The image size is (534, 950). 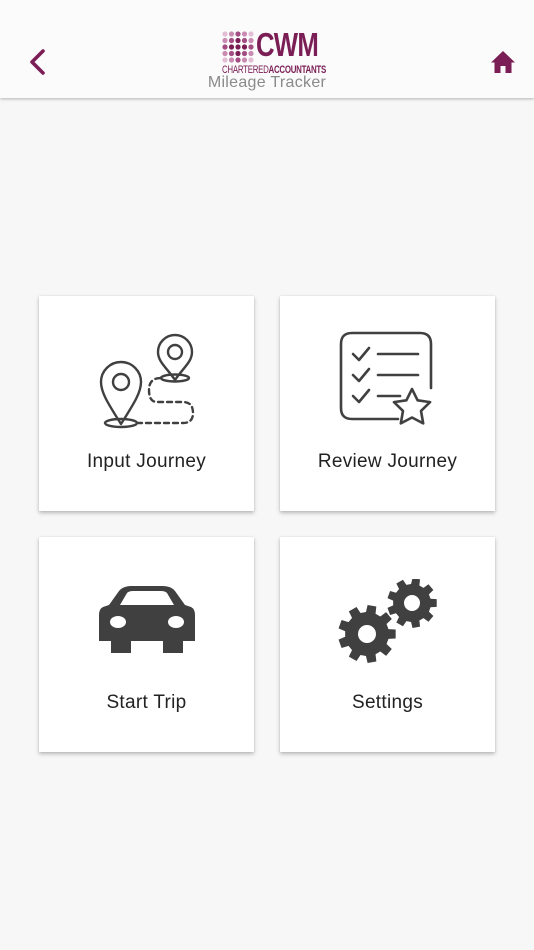 I want to click on home-icon, so click(x=503, y=62).